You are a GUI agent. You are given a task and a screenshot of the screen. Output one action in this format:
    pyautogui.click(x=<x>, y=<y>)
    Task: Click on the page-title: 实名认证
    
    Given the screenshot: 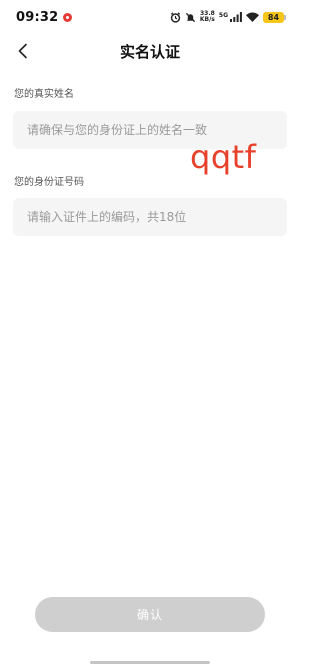 What is the action you would take?
    pyautogui.click(x=149, y=51)
    